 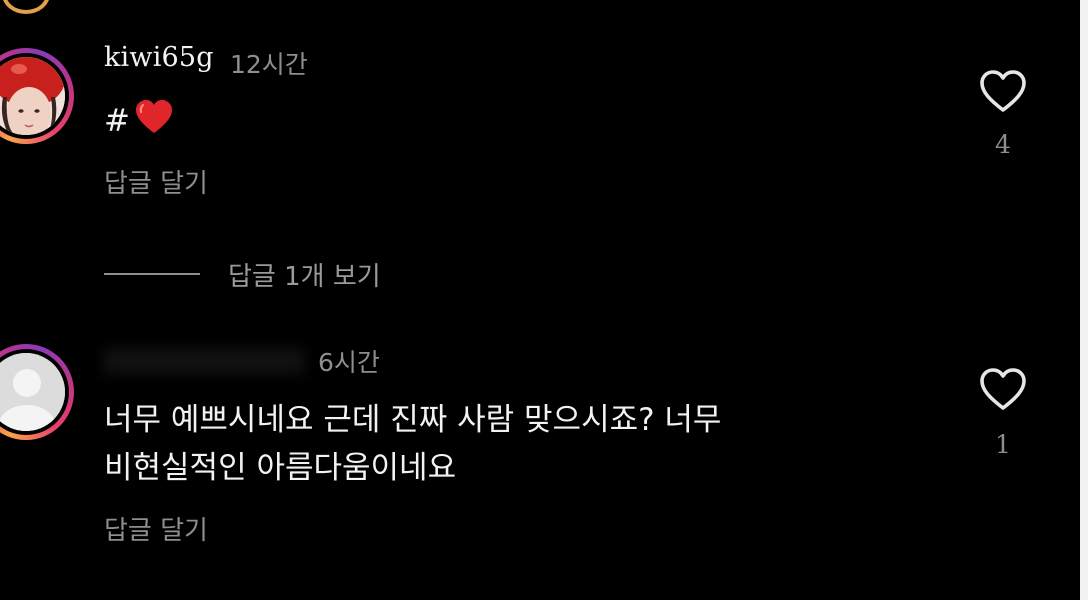 I want to click on view-replies-label: 답글 1개 보기, so click(x=304, y=276).